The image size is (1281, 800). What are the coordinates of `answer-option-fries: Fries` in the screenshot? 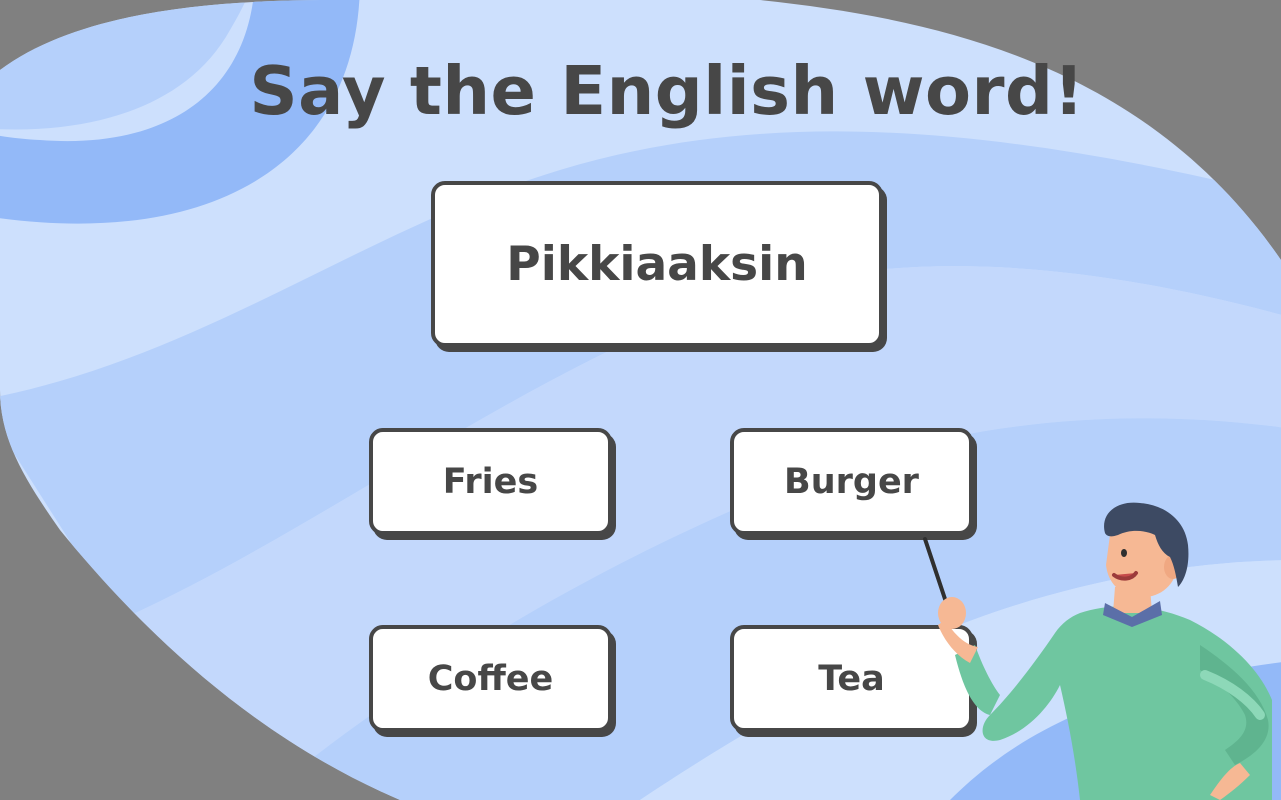 It's located at (490, 481).